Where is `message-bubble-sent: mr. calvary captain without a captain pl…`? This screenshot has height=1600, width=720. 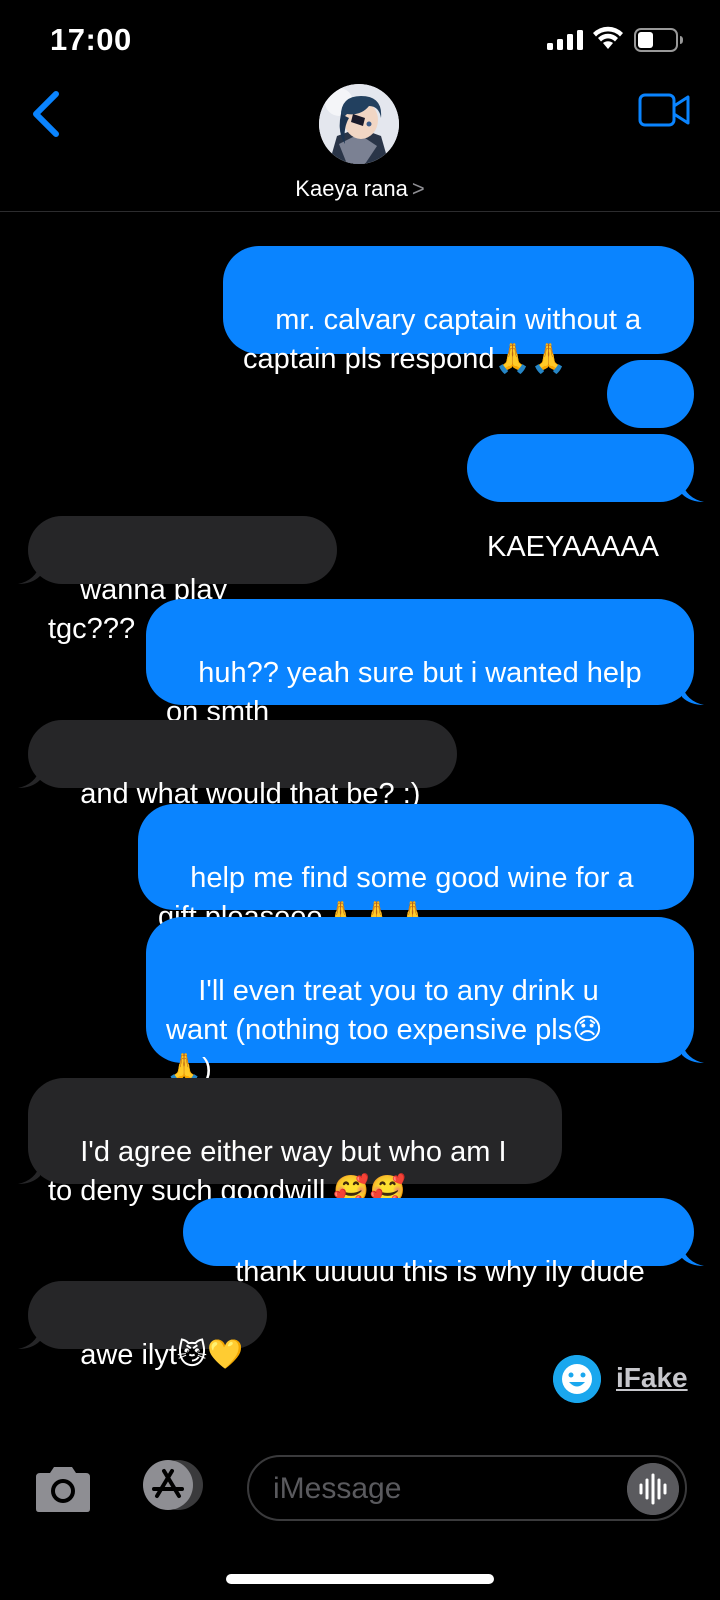
message-bubble-sent: mr. calvary captain without a captain pl… is located at coordinates (458, 310).